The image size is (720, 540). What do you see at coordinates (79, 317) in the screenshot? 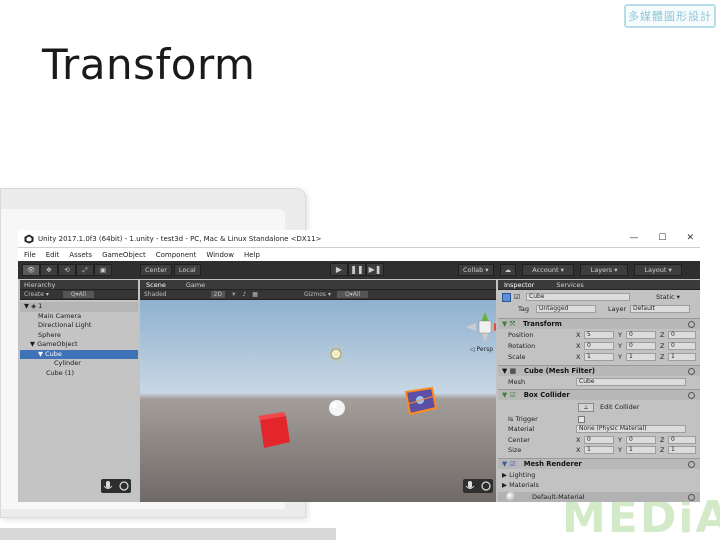
I see `list-item: Main Camera` at bounding box center [79, 317].